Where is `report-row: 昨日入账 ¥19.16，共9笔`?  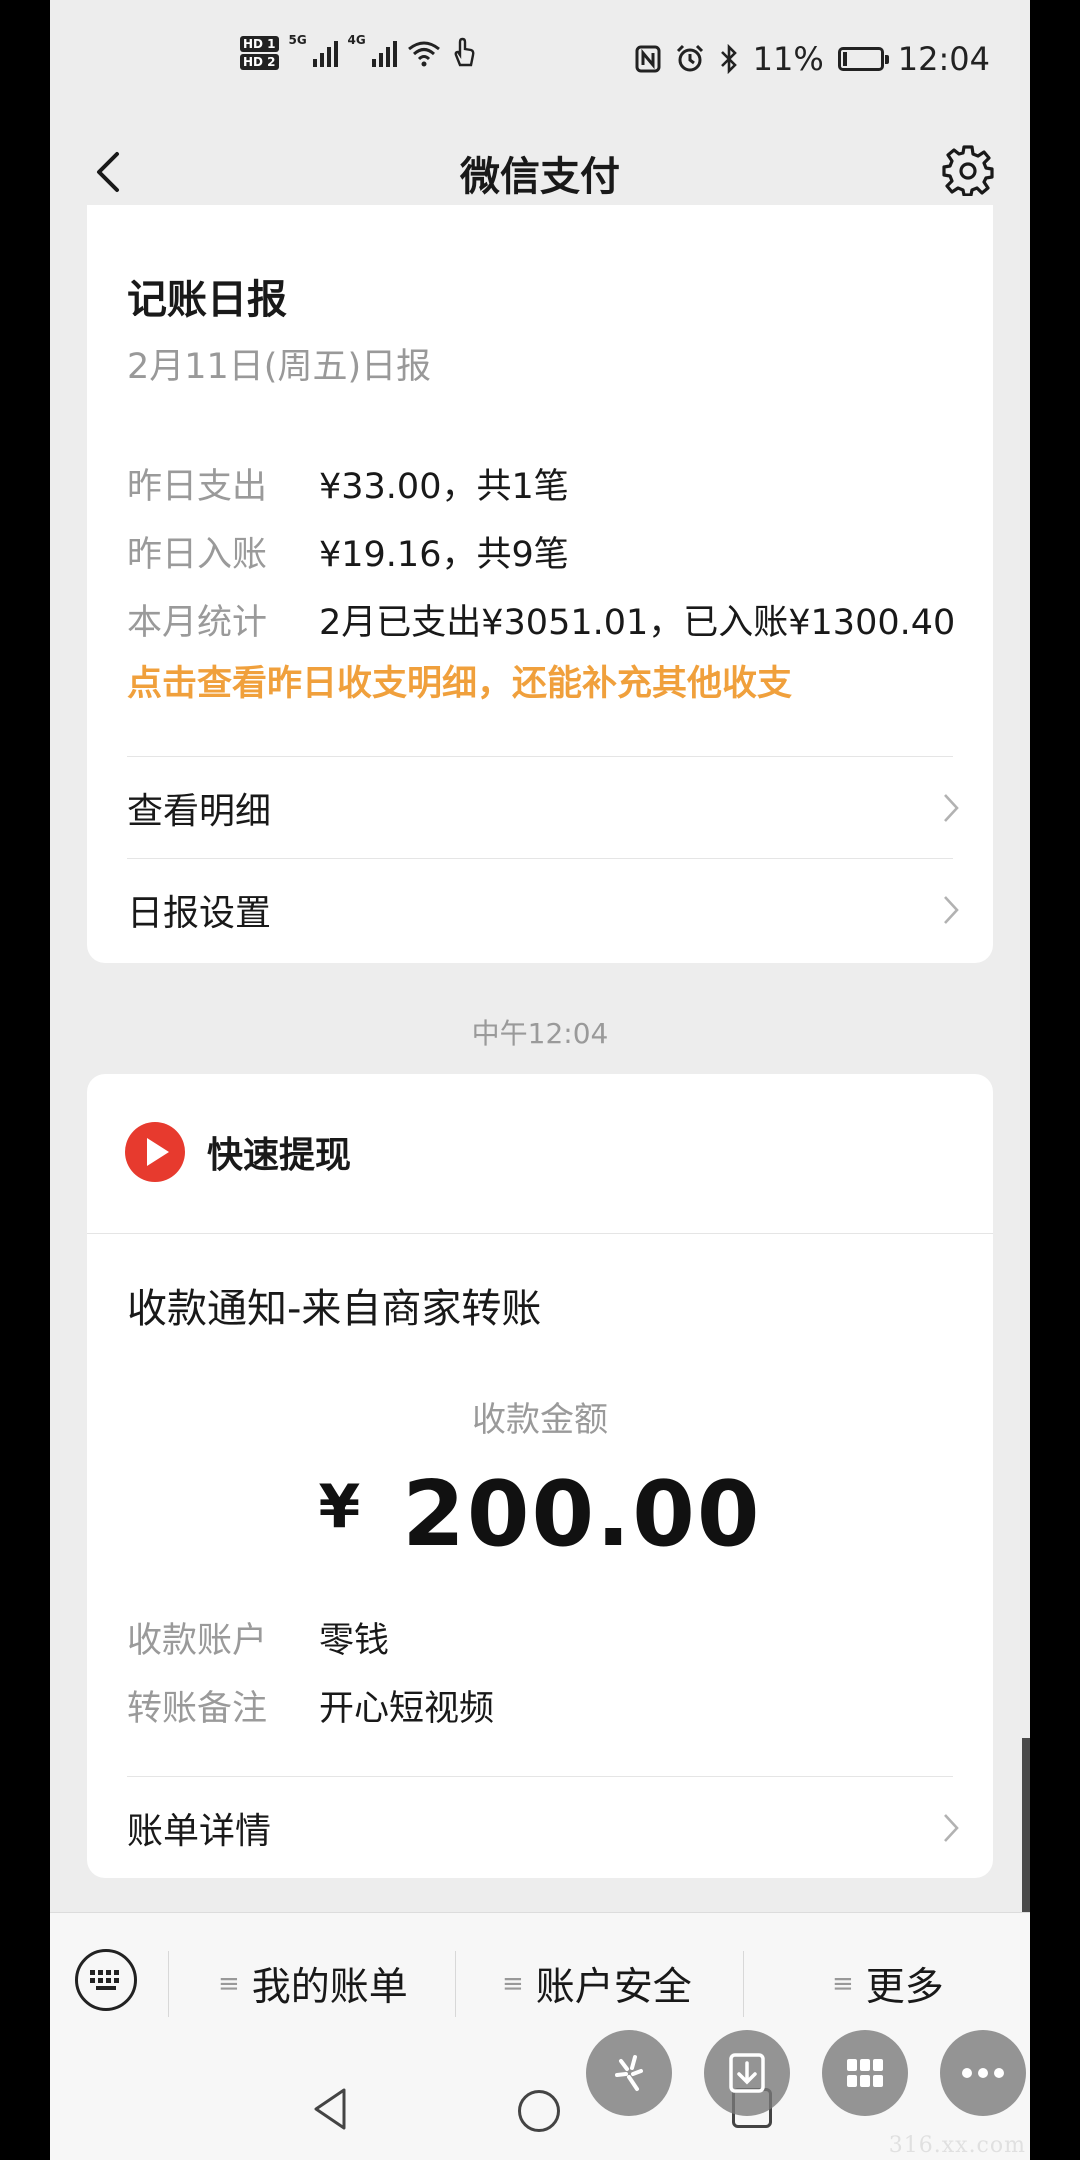
report-row: 昨日入账 ¥19.16，共9笔 is located at coordinates (348, 551).